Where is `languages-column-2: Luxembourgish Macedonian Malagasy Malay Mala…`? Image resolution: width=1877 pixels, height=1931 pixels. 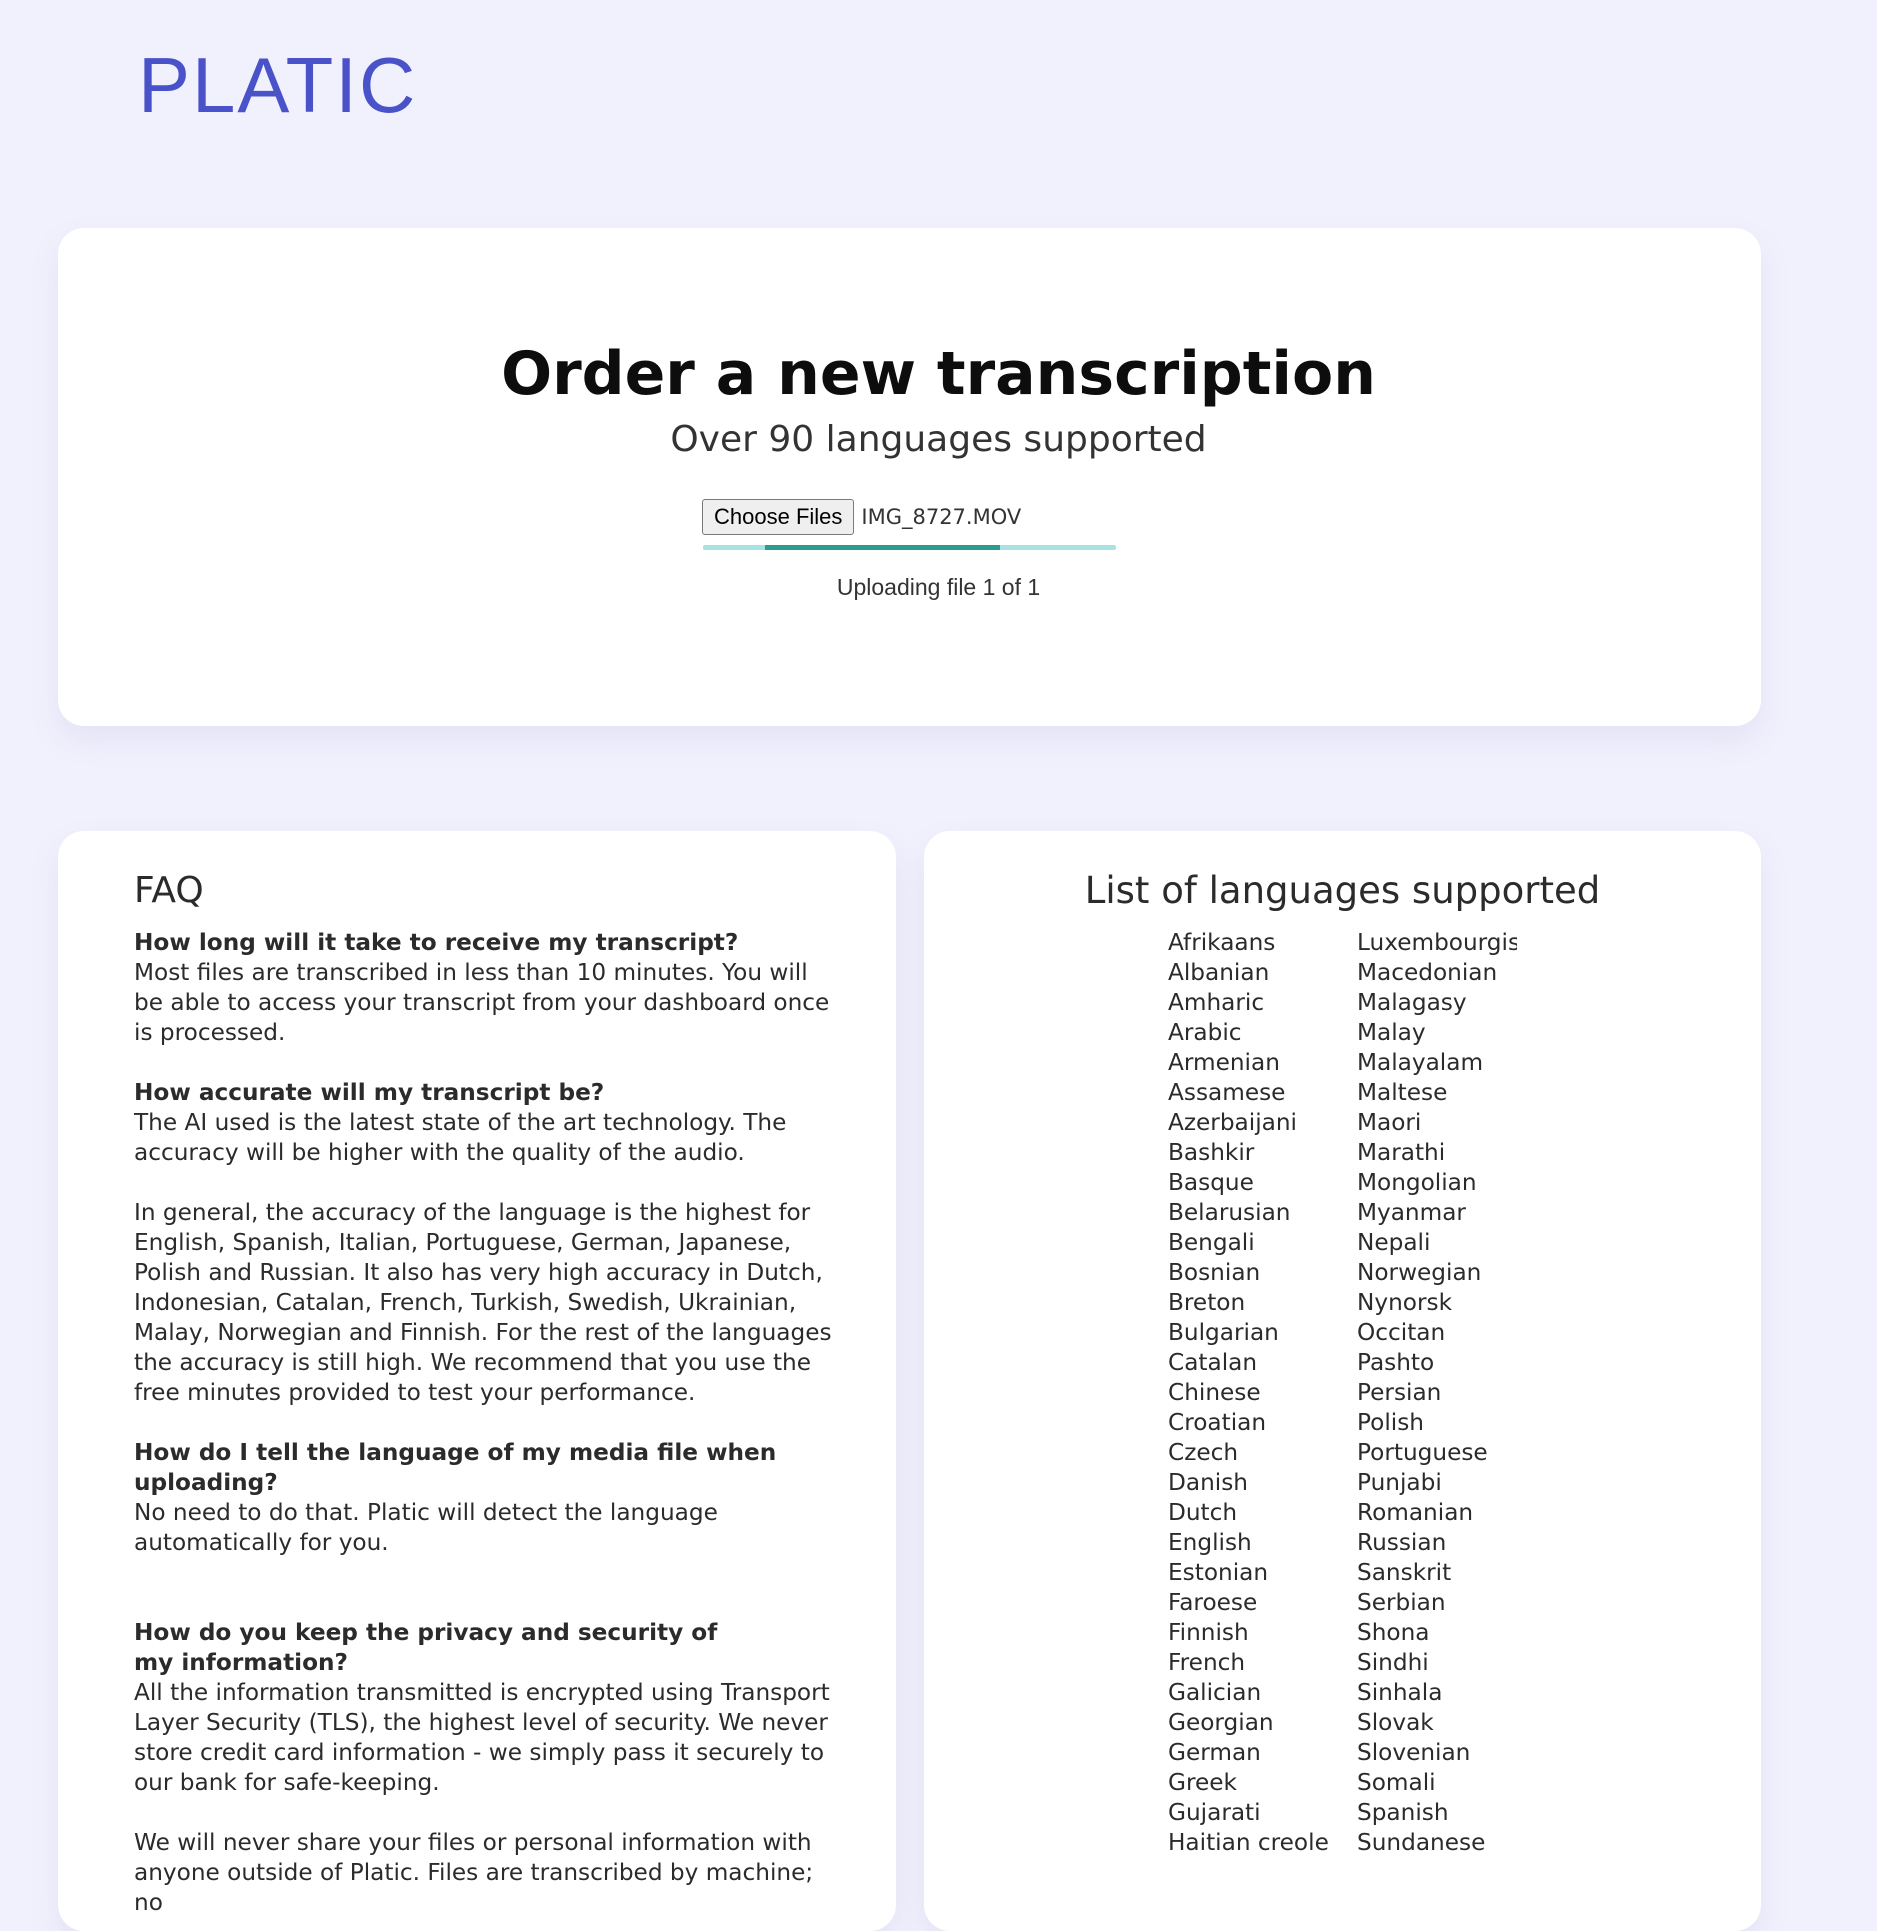 languages-column-2: Luxembourgish Macedonian Malagasy Malay Mala… is located at coordinates (1437, 1393).